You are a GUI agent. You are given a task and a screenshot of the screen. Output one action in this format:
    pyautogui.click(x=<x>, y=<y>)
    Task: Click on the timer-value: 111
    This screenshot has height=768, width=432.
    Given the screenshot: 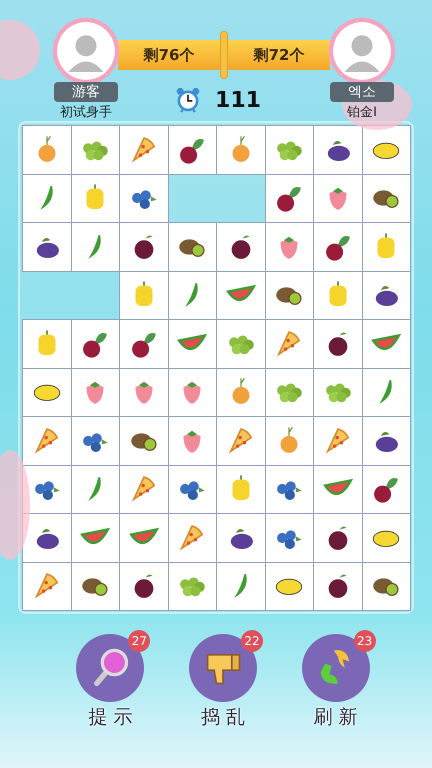 What is the action you would take?
    pyautogui.click(x=238, y=100)
    